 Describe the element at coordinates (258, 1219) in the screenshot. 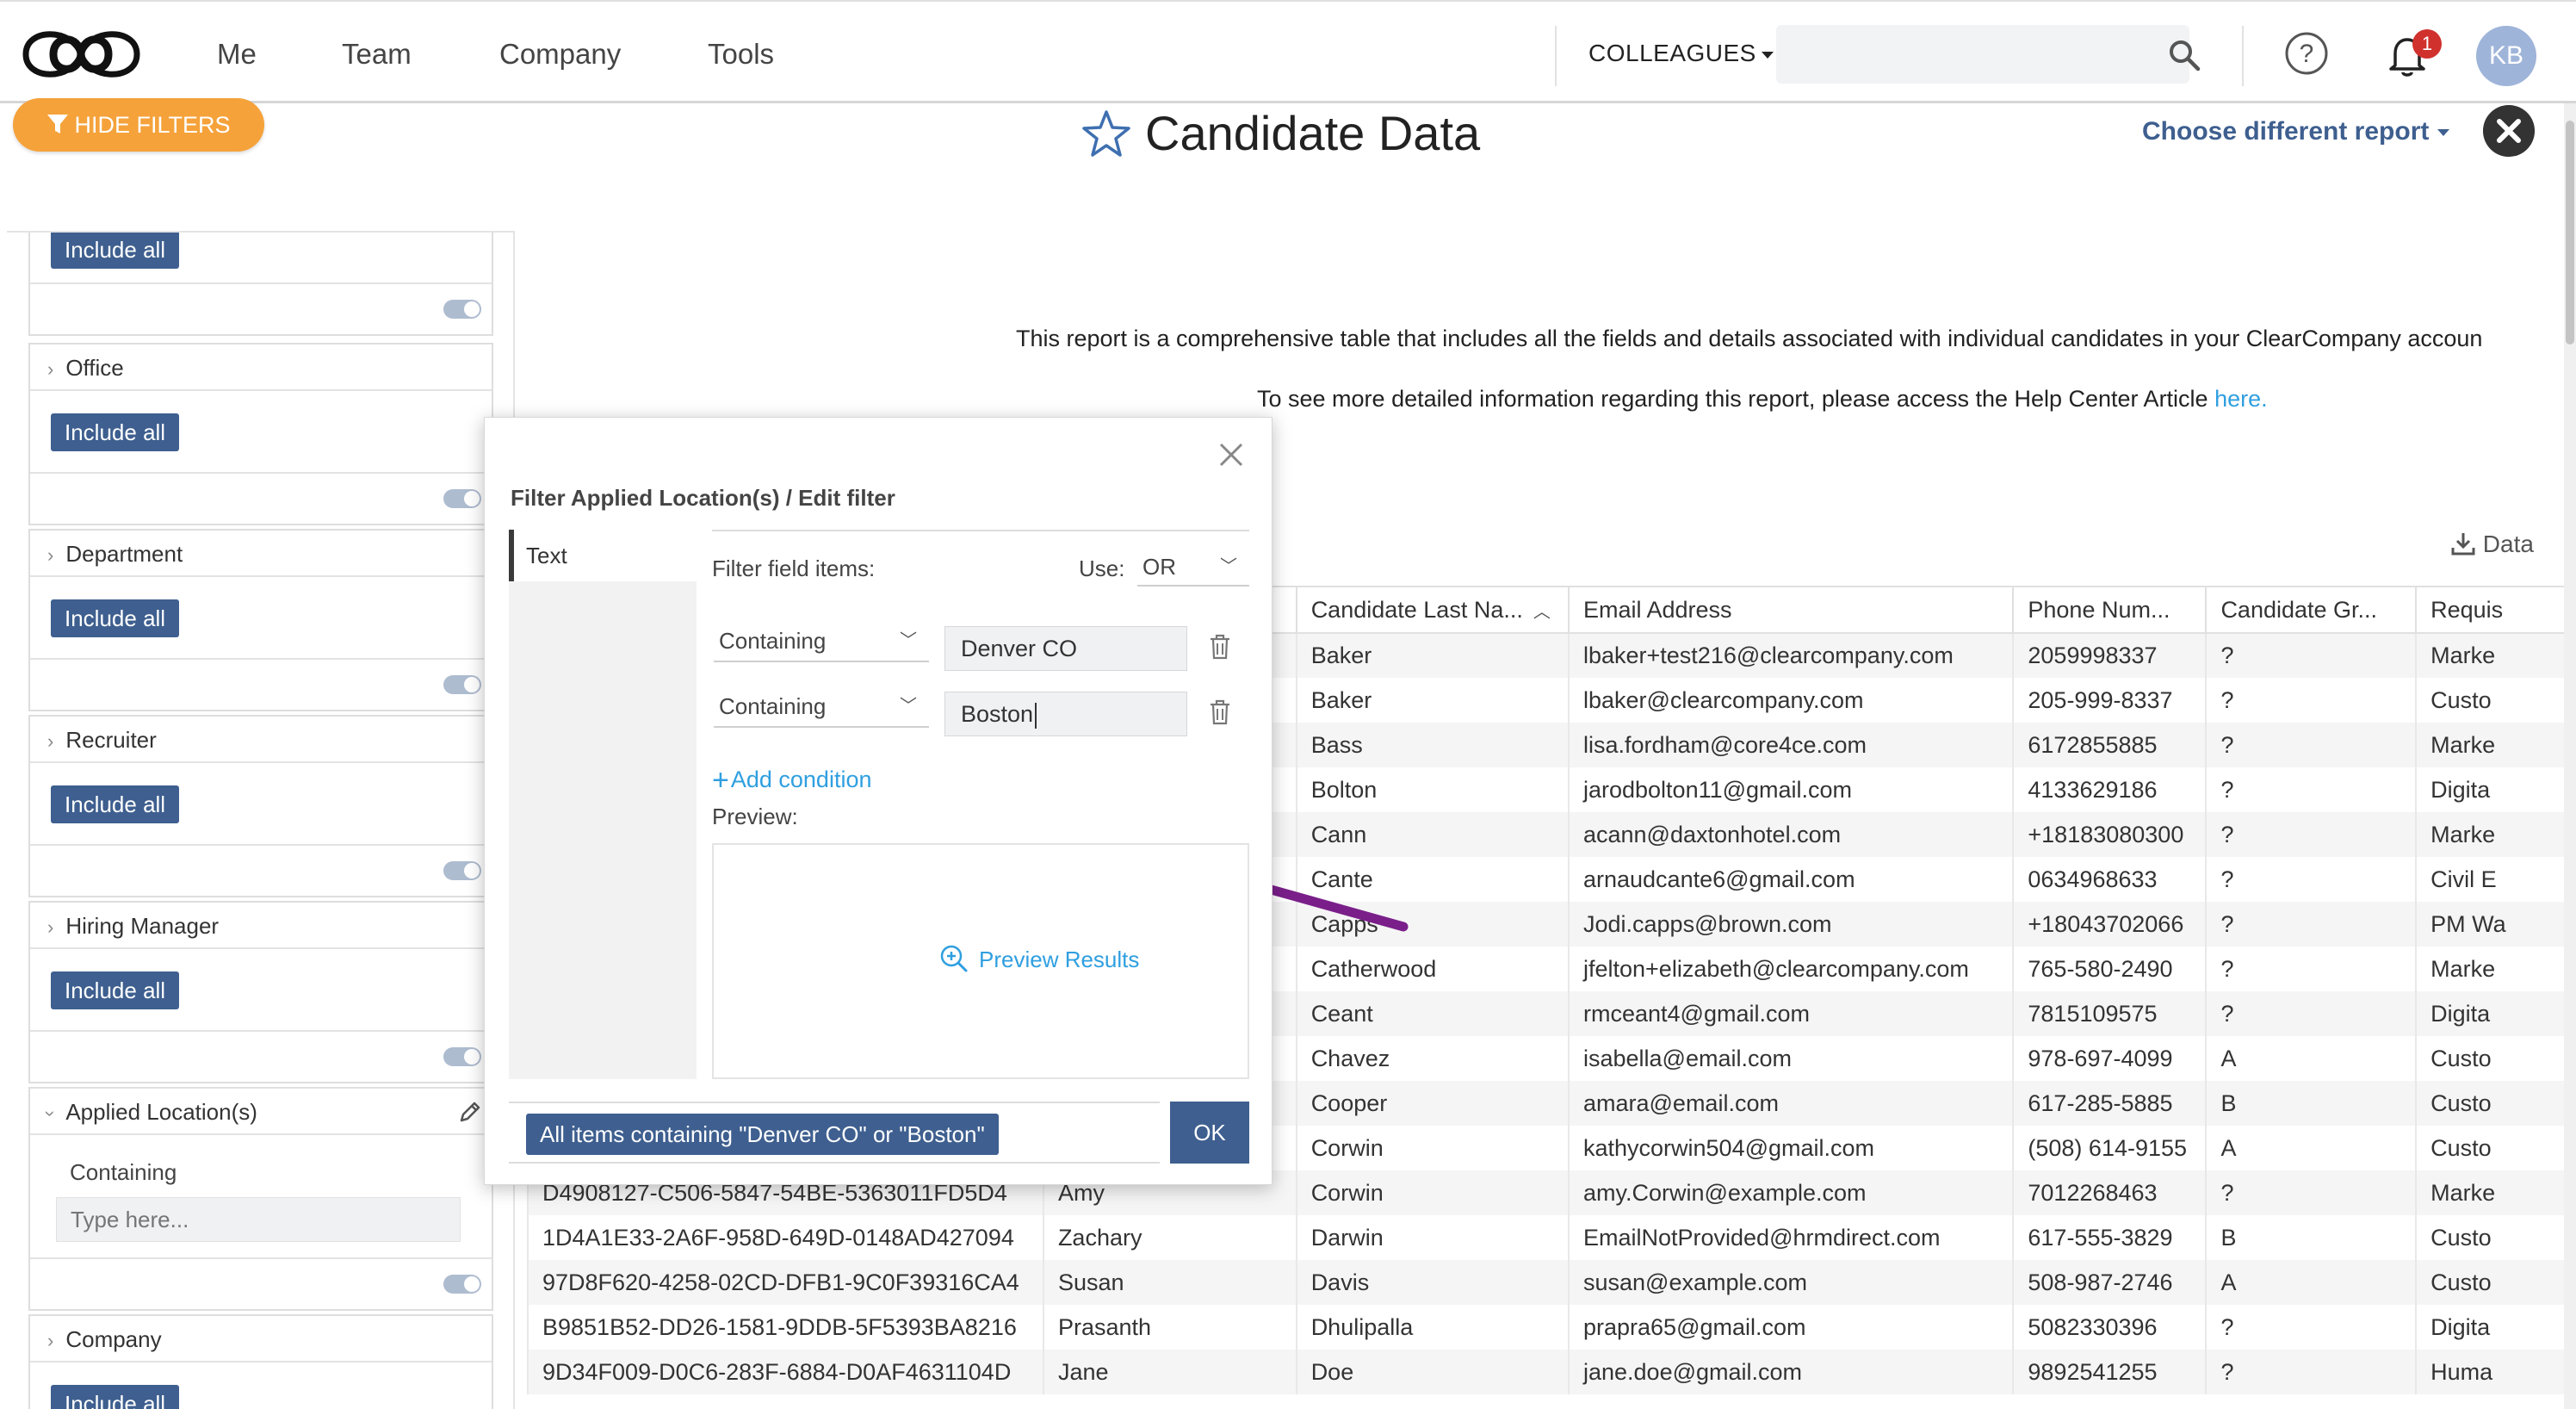

I see `location-filter-input` at that location.